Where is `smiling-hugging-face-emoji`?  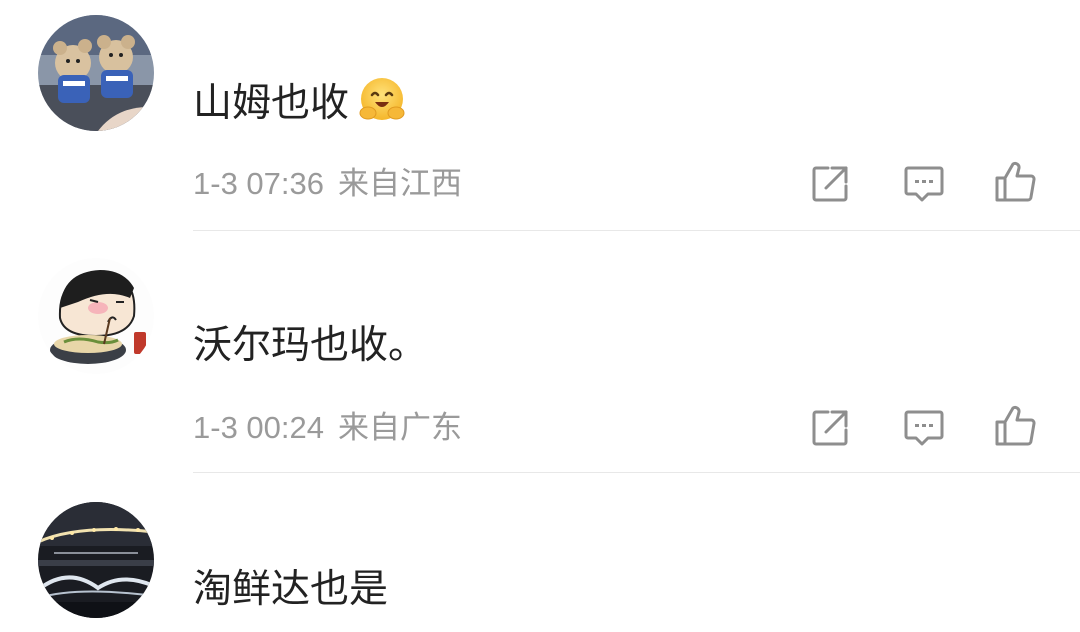
smiling-hugging-face-emoji is located at coordinates (382, 103).